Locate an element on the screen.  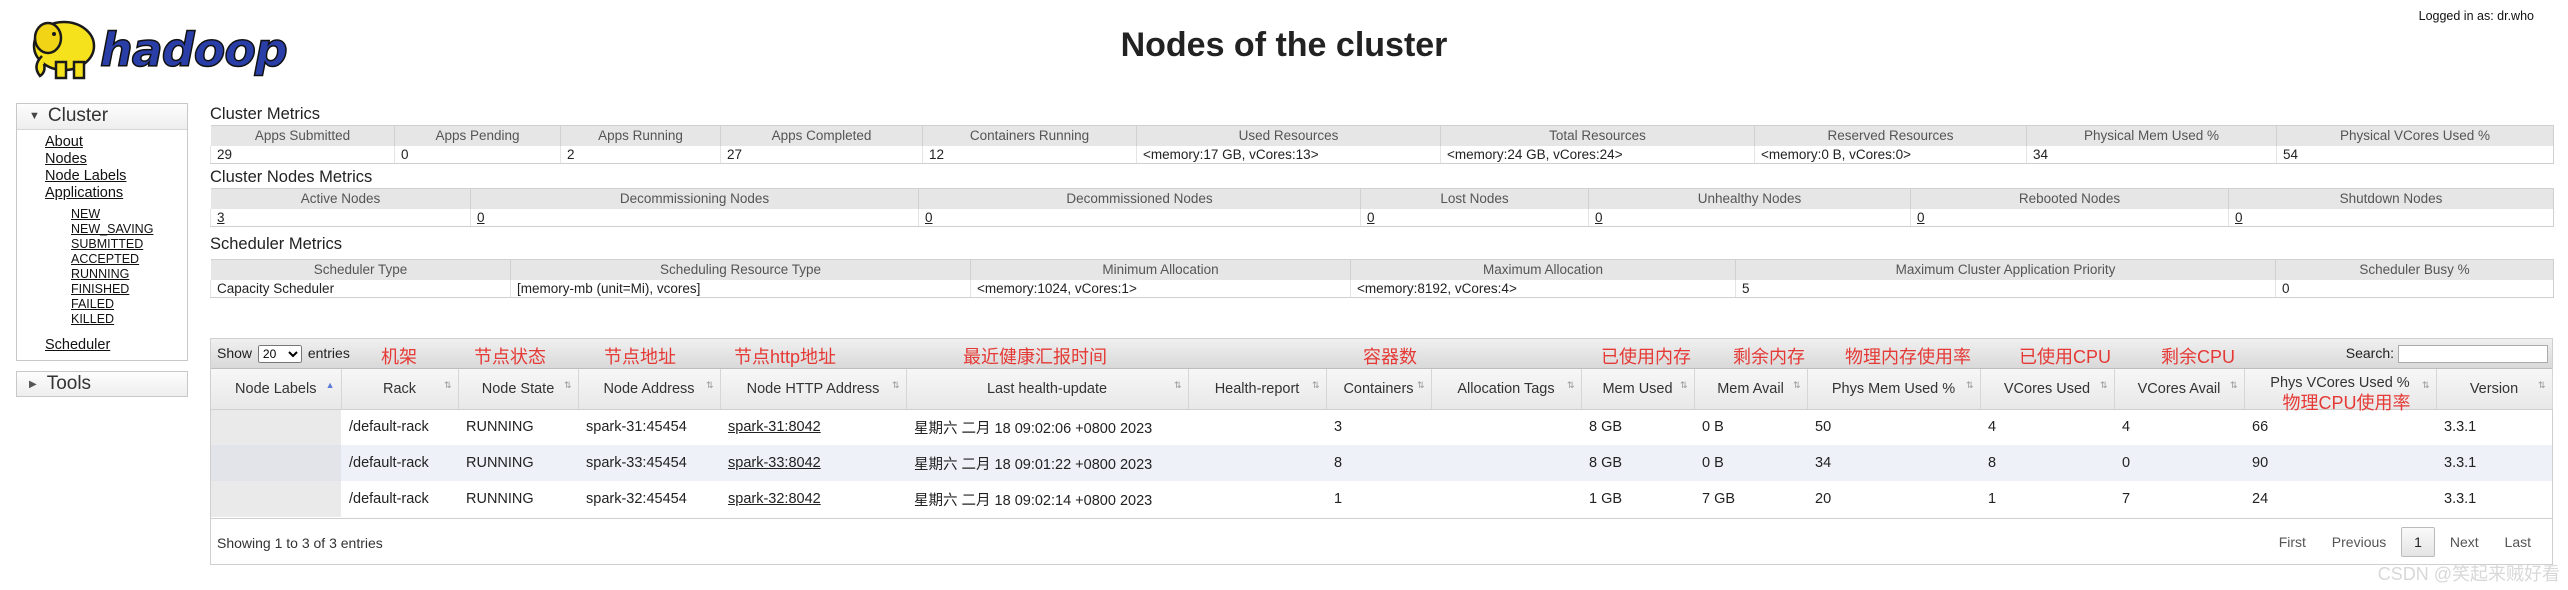
col-header-mem-used: Mem Used ⇅ is located at coordinates (1638, 389).